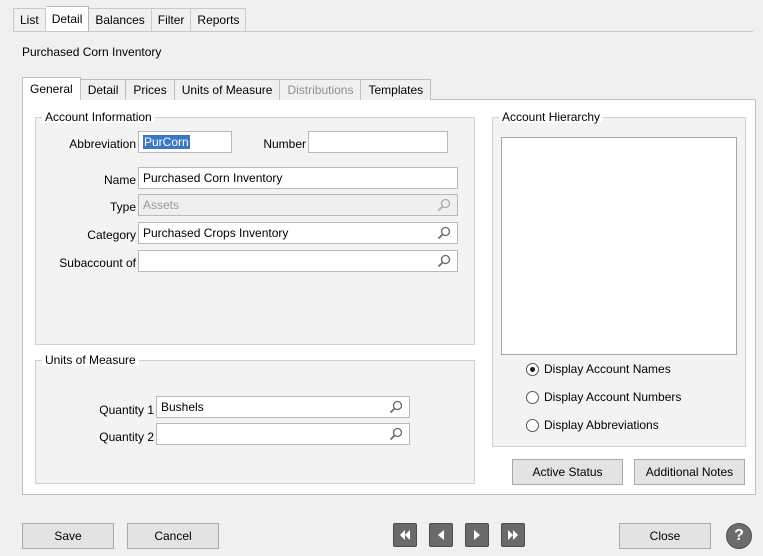 The height and width of the screenshot is (556, 763). Describe the element at coordinates (51, 88) in the screenshot. I see `subtab-general: General` at that location.